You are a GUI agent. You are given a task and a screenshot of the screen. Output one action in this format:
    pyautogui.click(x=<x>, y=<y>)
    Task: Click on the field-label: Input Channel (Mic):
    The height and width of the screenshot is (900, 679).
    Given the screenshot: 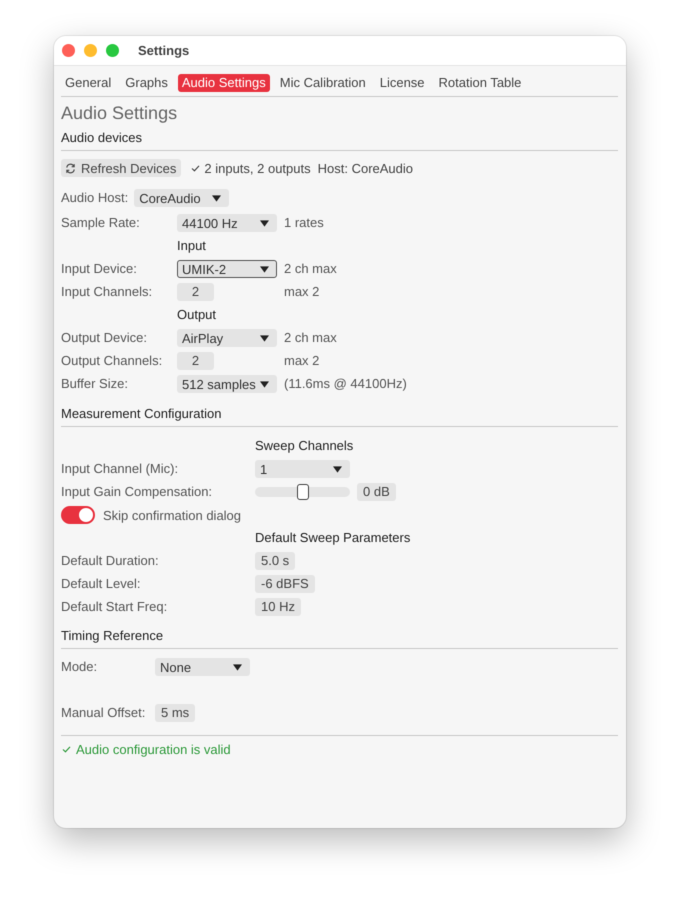 What is the action you would take?
    pyautogui.click(x=120, y=469)
    